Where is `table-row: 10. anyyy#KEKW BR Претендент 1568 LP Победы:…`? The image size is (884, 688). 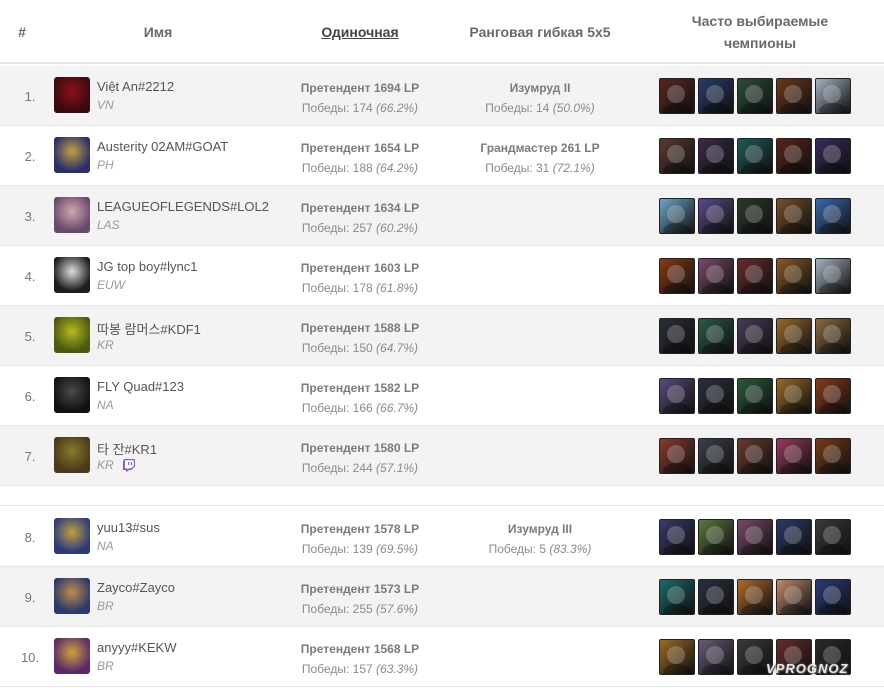 table-row: 10. anyyy#KEKW BR Претендент 1568 LP Победы:… is located at coordinates (442, 657).